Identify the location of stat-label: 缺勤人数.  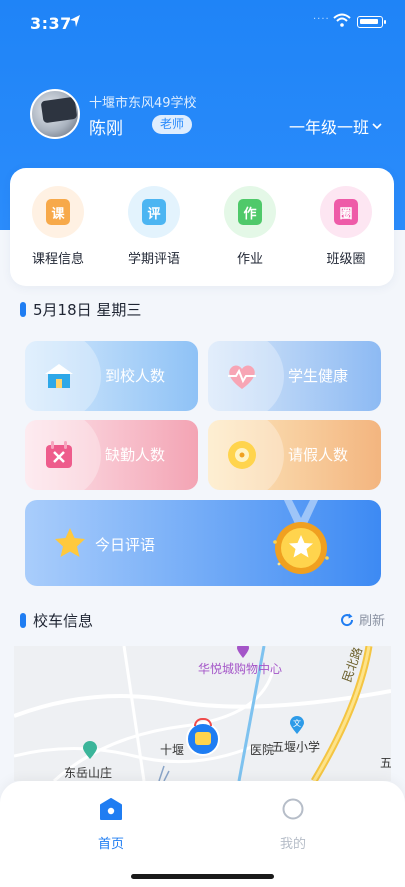
(135, 455).